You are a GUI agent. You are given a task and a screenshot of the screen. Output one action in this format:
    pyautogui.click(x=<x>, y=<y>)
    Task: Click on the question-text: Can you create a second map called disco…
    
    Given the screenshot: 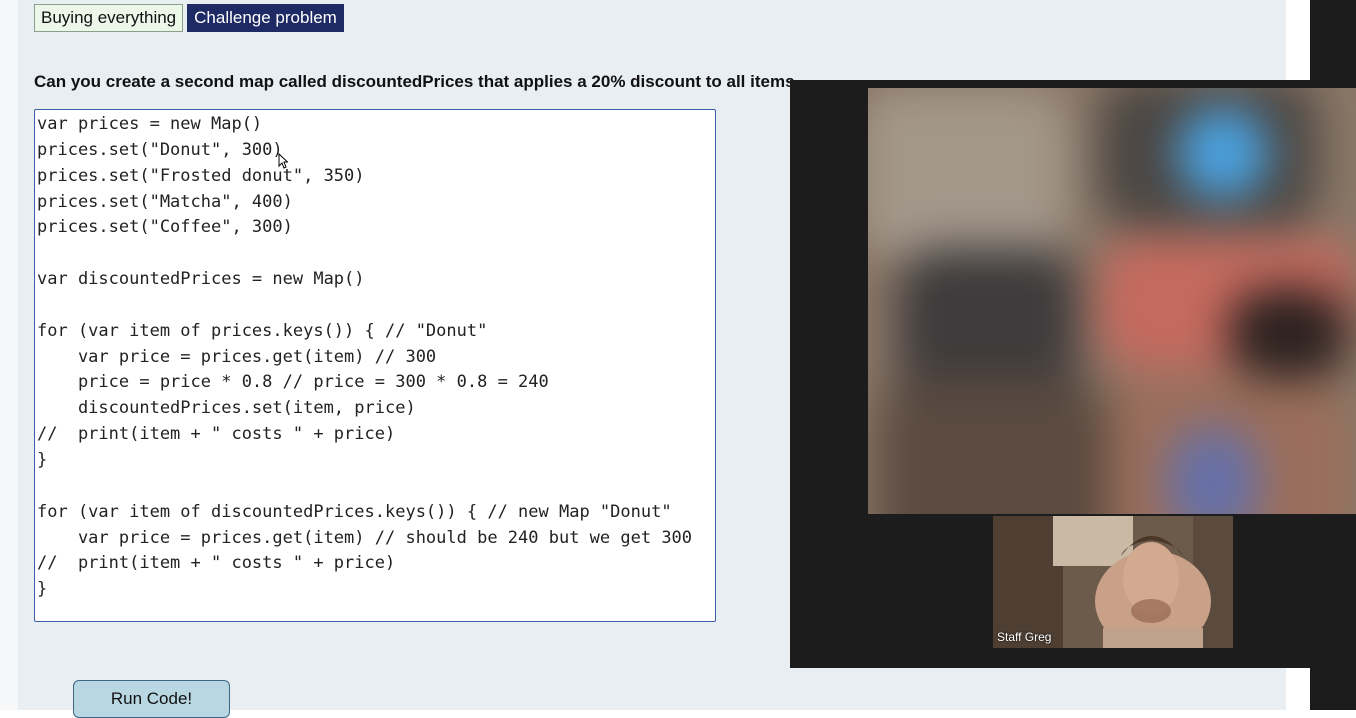 What is the action you would take?
    pyautogui.click(x=414, y=81)
    